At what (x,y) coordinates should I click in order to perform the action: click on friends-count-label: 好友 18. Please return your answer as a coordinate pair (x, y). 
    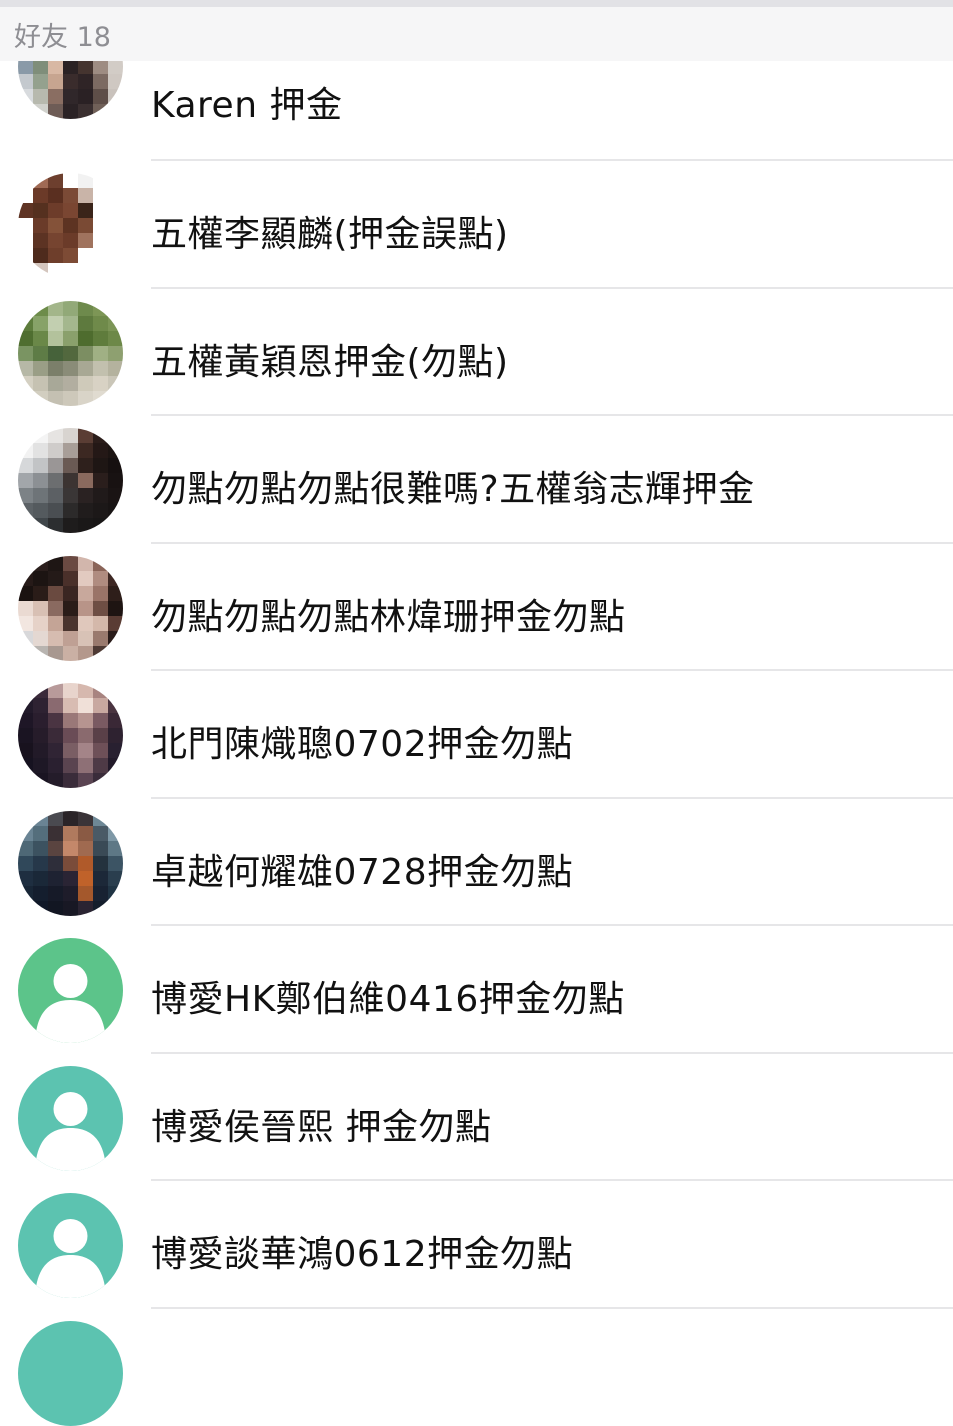
    Looking at the image, I should click on (62, 37).